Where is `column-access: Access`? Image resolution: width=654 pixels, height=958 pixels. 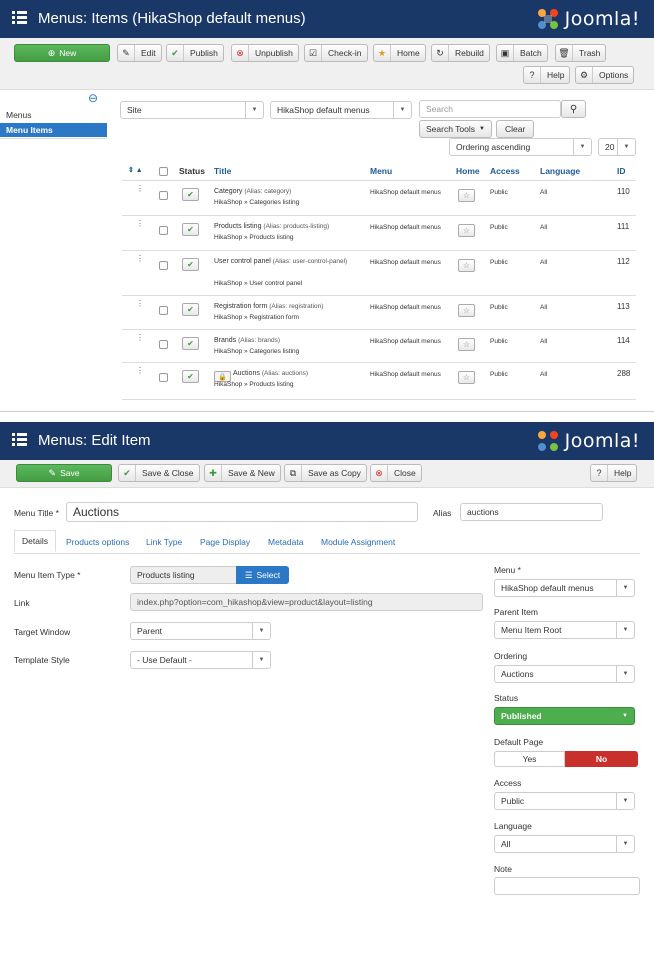
column-access: Access is located at coordinates (505, 171).